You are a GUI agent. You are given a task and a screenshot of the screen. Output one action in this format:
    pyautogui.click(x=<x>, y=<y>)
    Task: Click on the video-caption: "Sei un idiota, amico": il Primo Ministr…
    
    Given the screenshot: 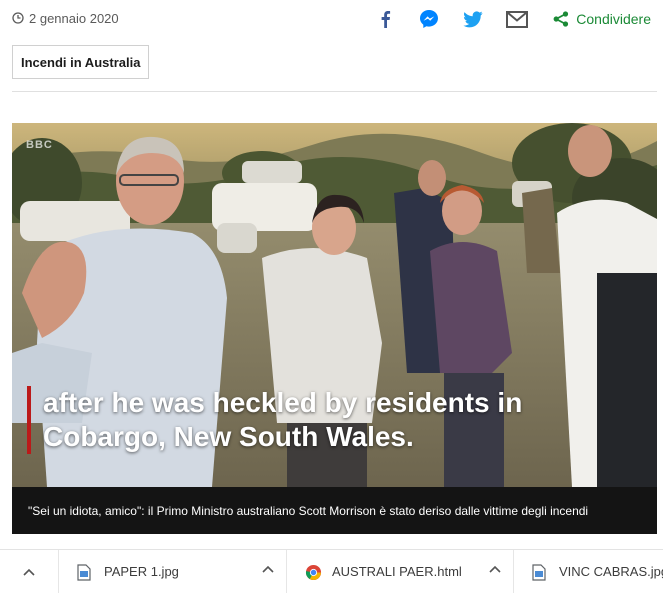 What is the action you would take?
    pyautogui.click(x=334, y=510)
    